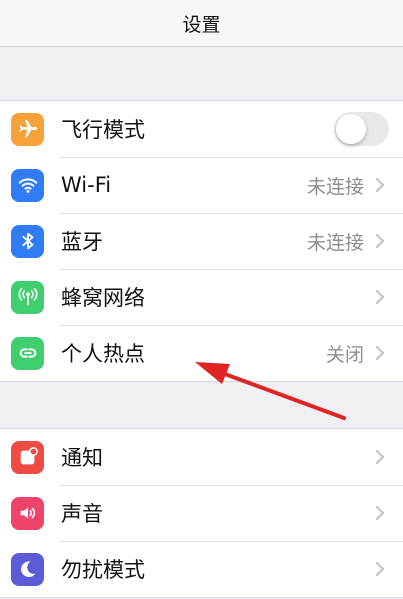 The height and width of the screenshot is (599, 403). I want to click on settings-row-notifications: 通知, so click(201, 457).